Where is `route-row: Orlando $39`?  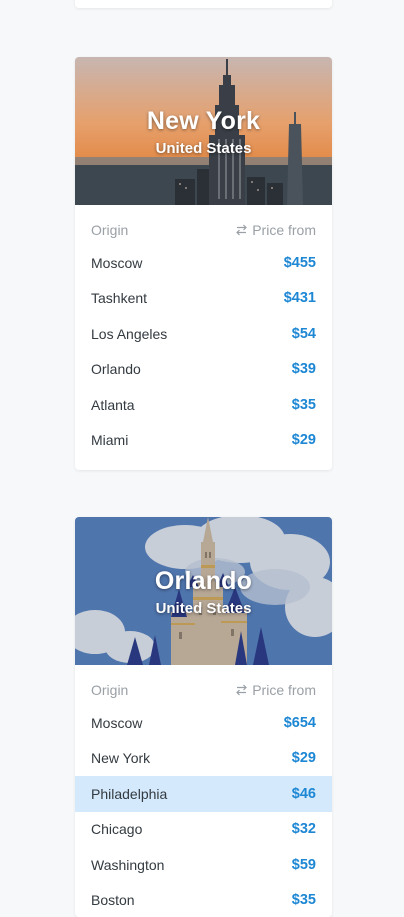 route-row: Orlando $39 is located at coordinates (203, 370).